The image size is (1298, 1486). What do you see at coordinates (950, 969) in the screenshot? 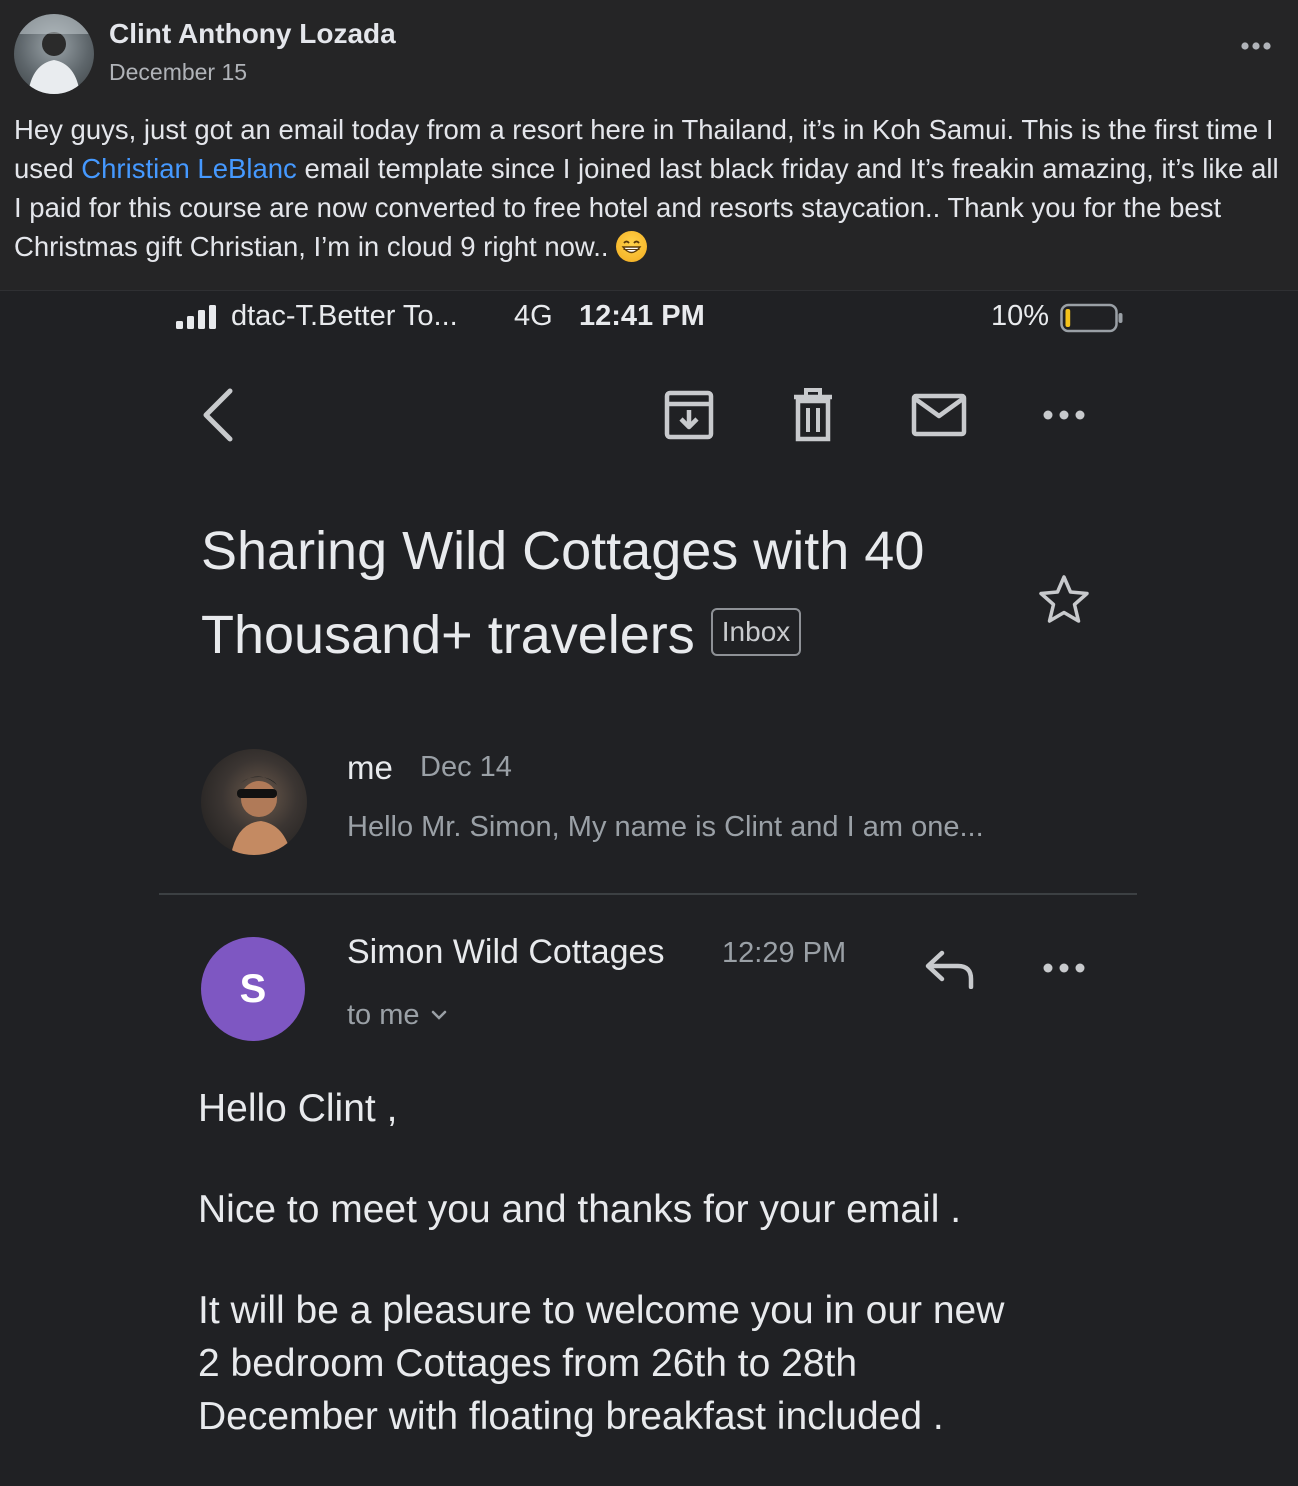
I see `reply-icon` at bounding box center [950, 969].